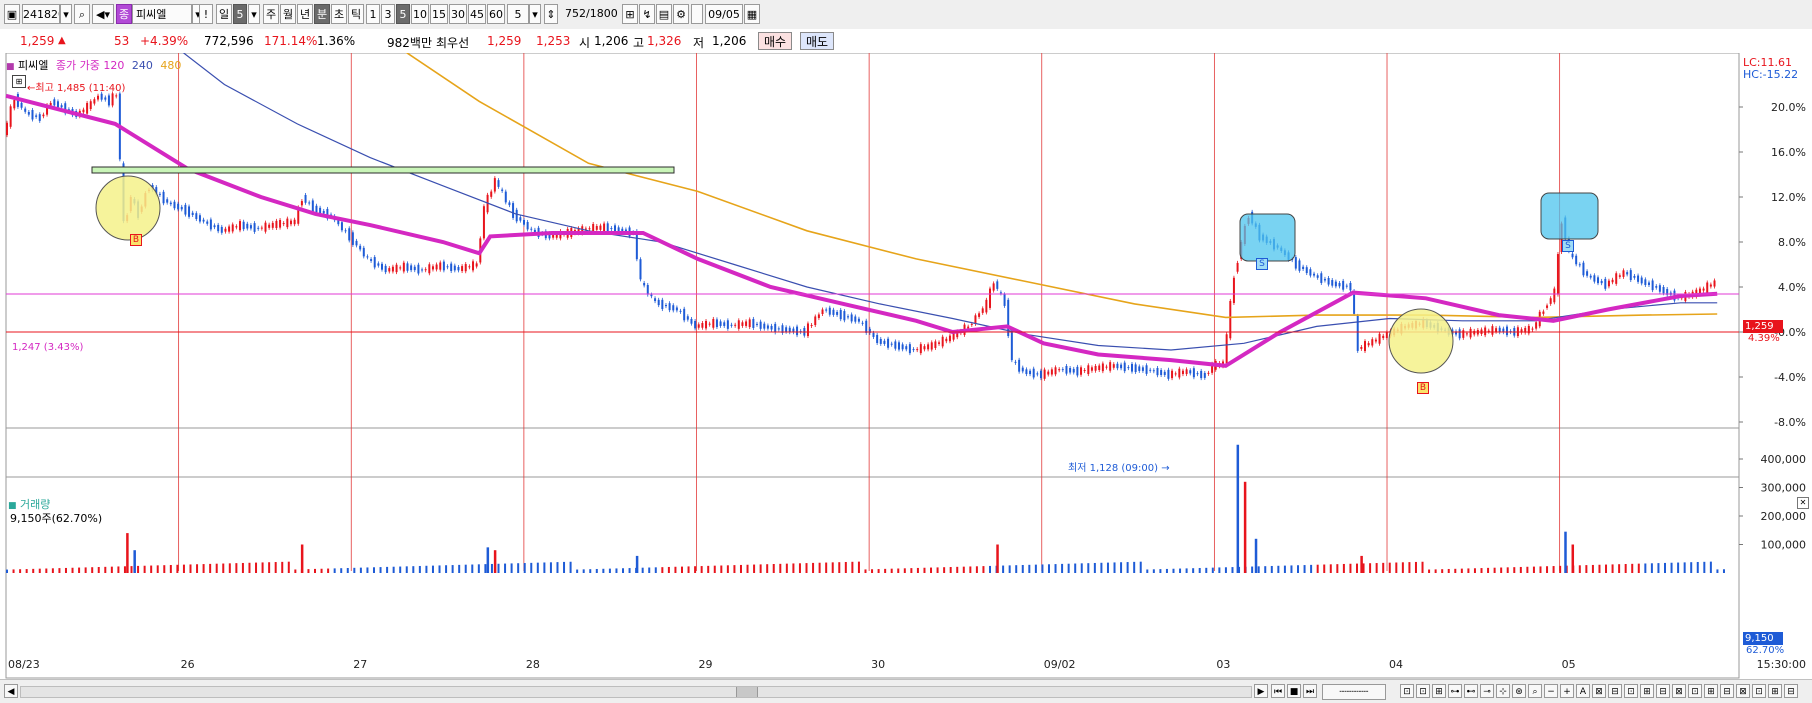 The image size is (1812, 703). Describe the element at coordinates (664, 14) in the screenshot. I see `save-icon: ▤` at that location.